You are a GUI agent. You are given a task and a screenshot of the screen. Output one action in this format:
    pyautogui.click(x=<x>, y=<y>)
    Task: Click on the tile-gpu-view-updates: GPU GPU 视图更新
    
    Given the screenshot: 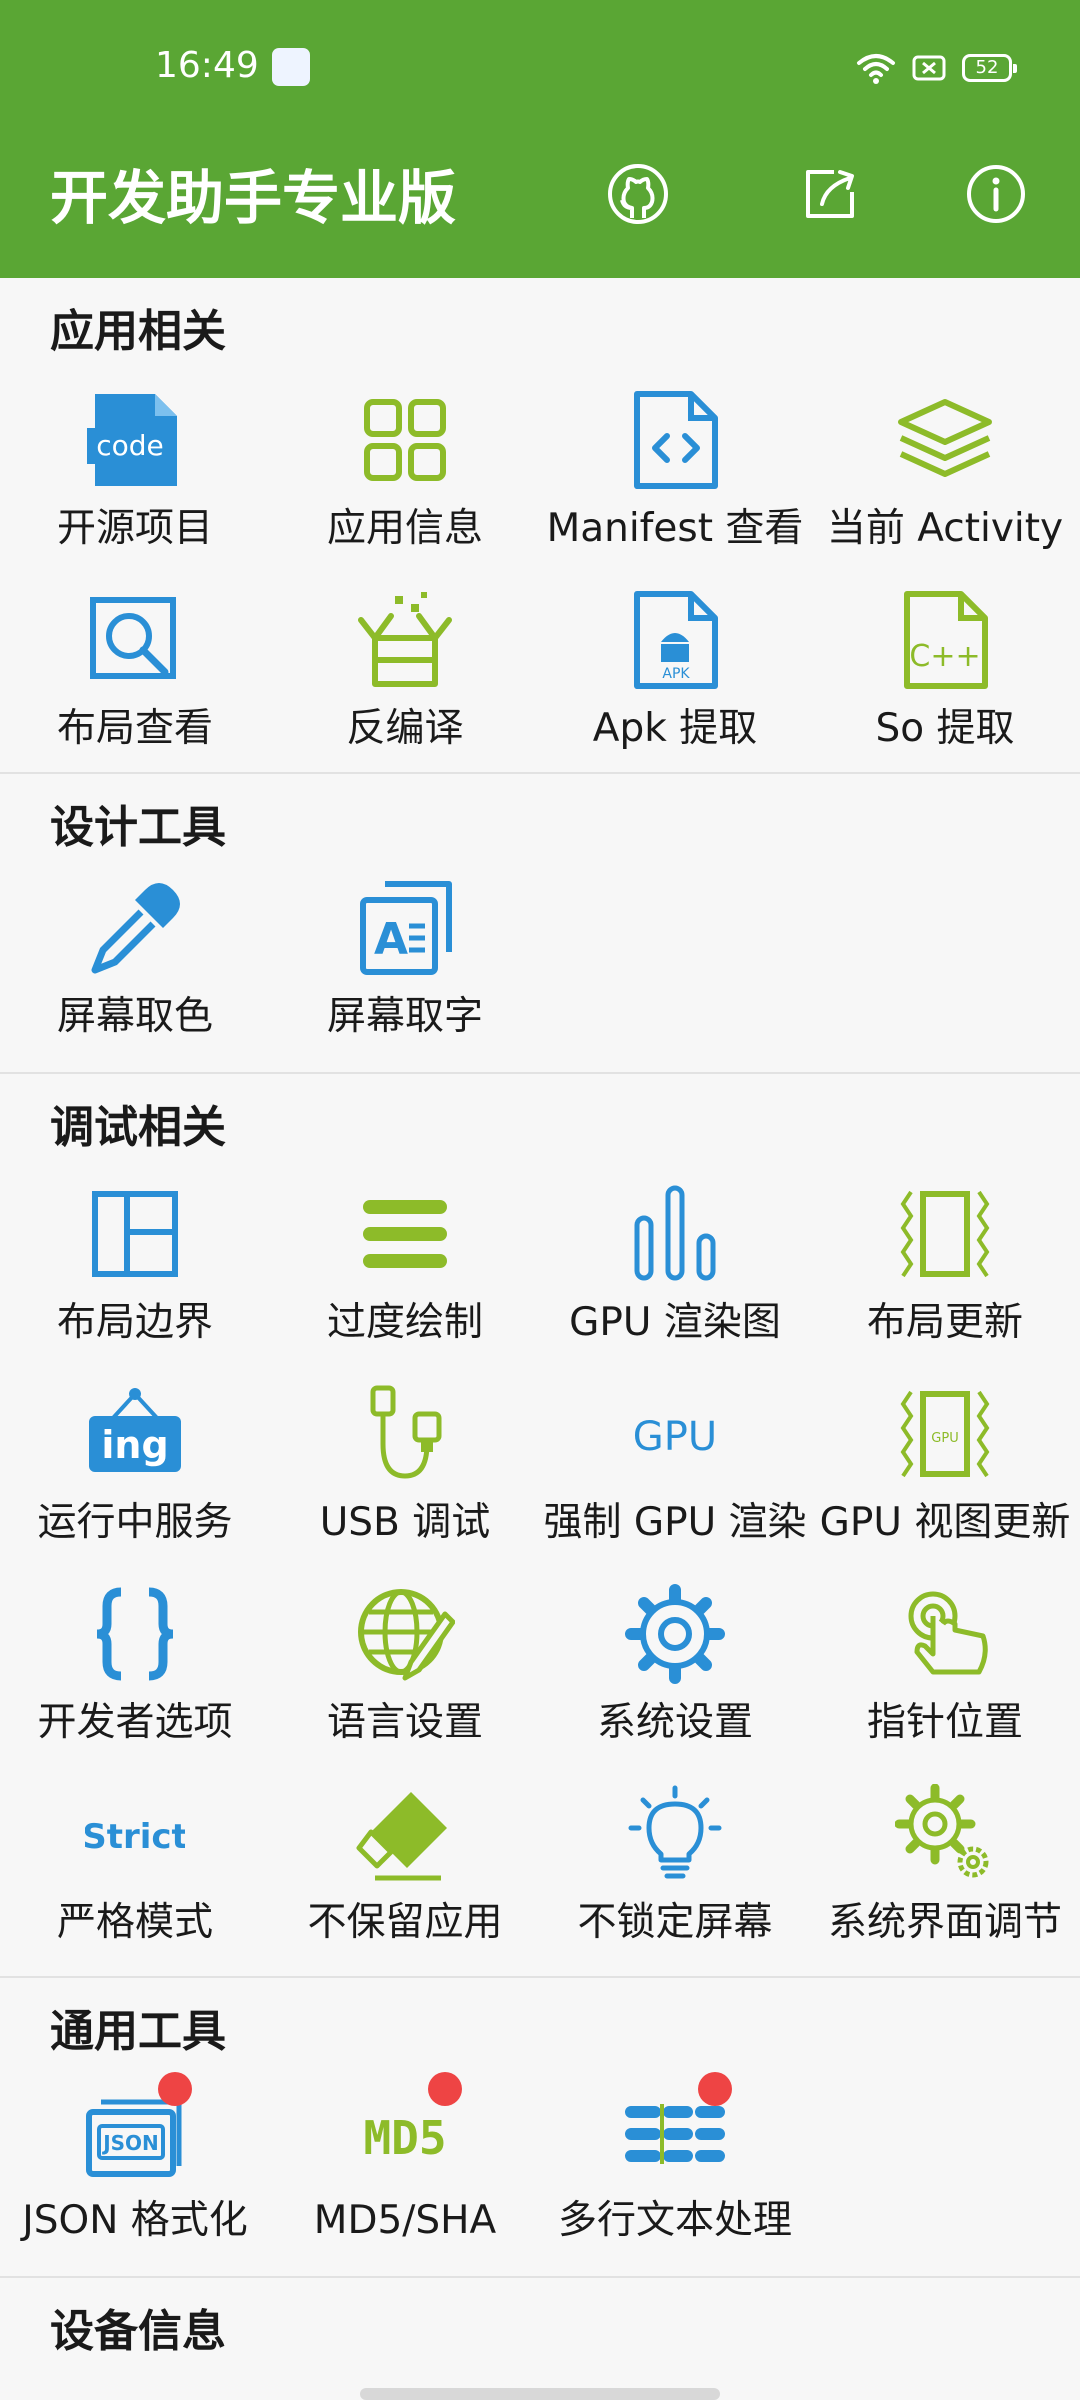 What is the action you would take?
    pyautogui.click(x=945, y=1474)
    